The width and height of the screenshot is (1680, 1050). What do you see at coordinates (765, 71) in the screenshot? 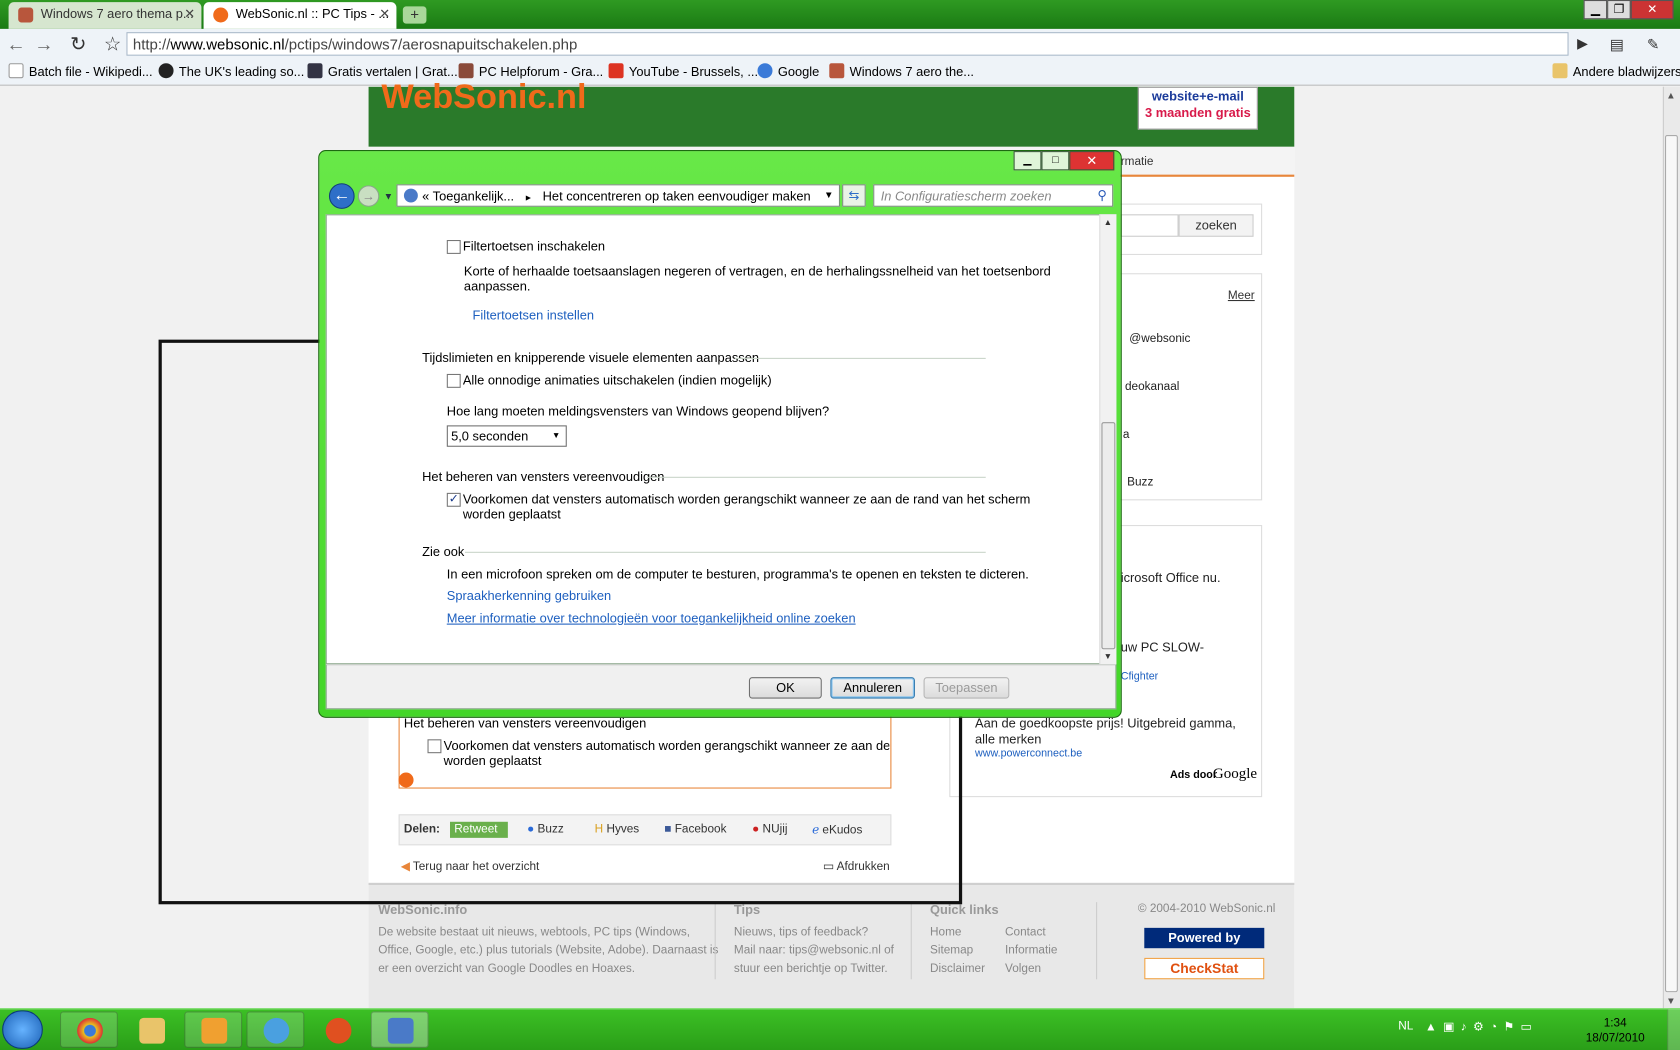
I see `google-icon` at bounding box center [765, 71].